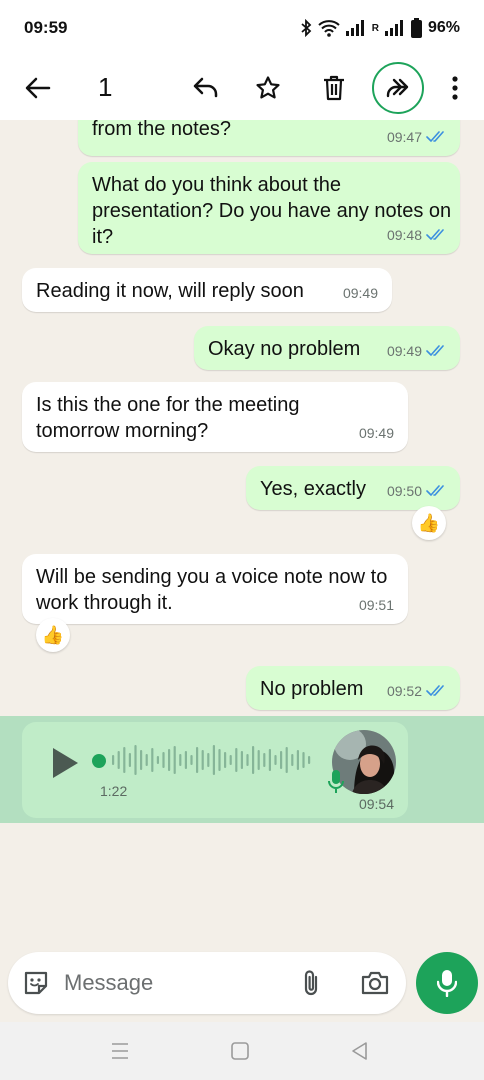 The height and width of the screenshot is (1080, 484). Describe the element at coordinates (376, 605) in the screenshot. I see `message-meta: 09:51` at that location.